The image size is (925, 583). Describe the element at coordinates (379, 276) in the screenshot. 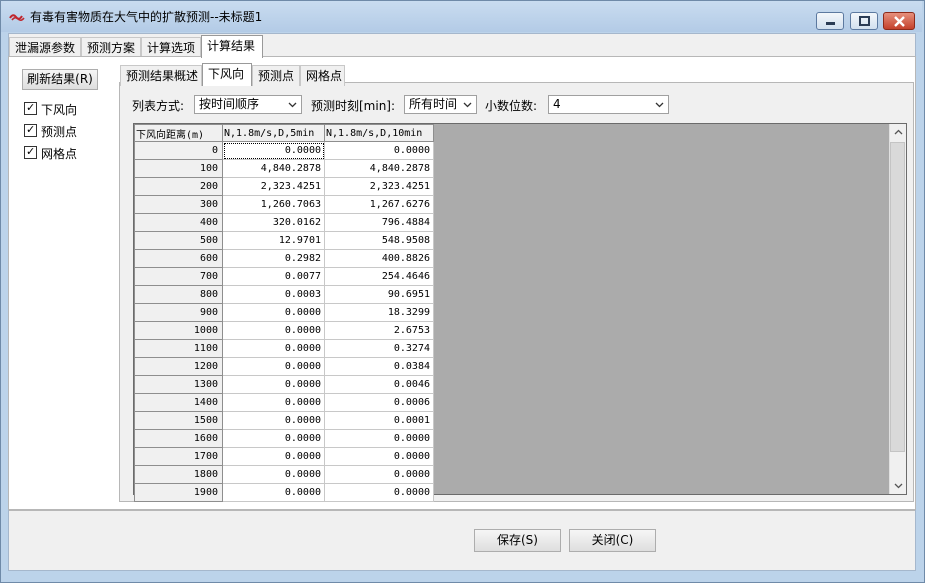

I see `concentration-cell: 254.4646` at that location.